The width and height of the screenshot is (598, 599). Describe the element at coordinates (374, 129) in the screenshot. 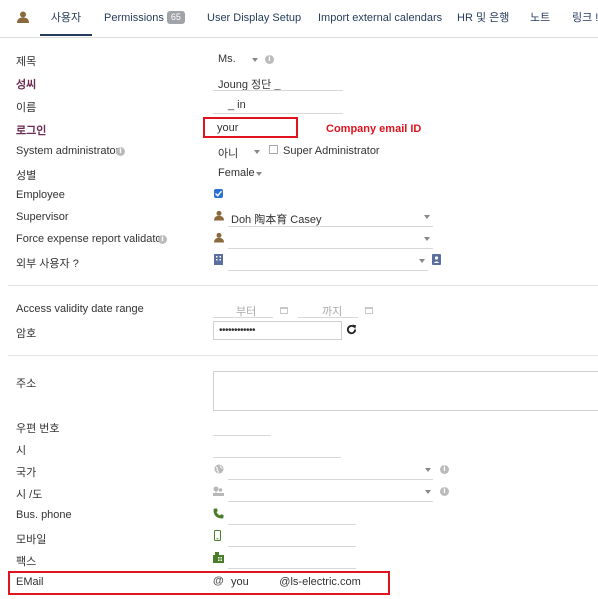

I see `company-email-annotation: Company email ID` at that location.